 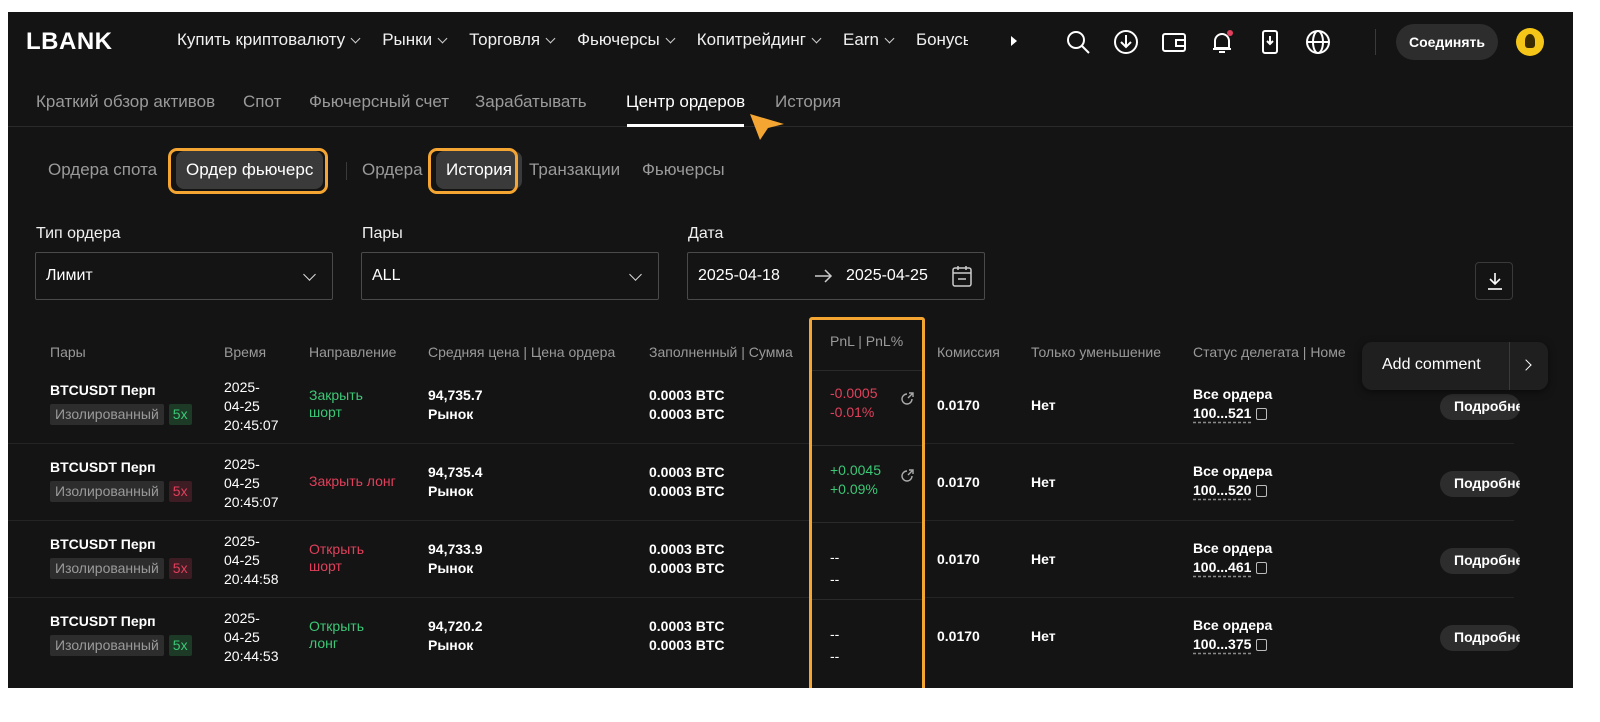 What do you see at coordinates (869, 40) in the screenshot?
I see `menu-earn: Earn` at bounding box center [869, 40].